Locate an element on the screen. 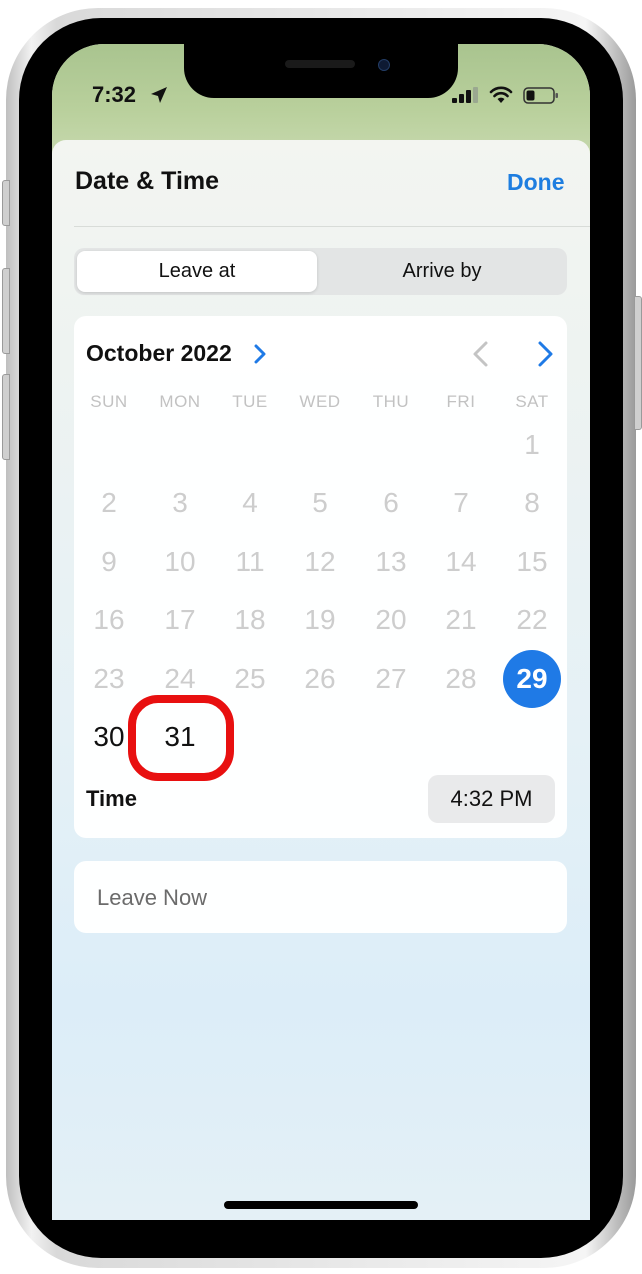 The image size is (642, 1274). speaker is located at coordinates (320, 64).